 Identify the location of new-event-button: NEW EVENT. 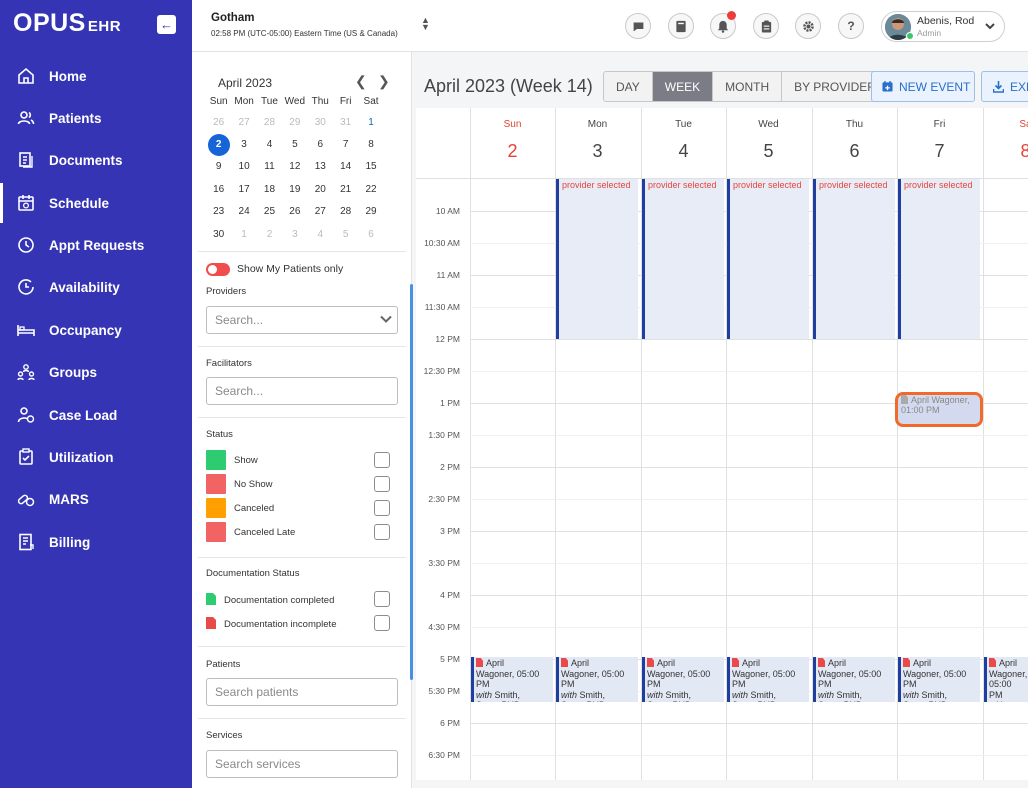
(923, 86).